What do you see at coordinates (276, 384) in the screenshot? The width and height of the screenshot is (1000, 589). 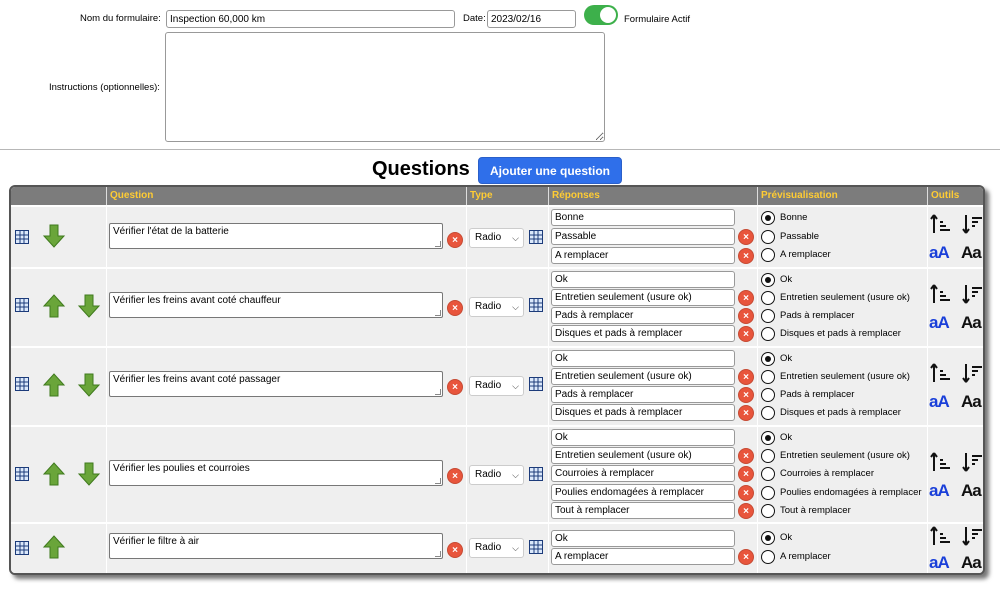 I see `question-input: Vérifier les freins avant coté passager` at bounding box center [276, 384].